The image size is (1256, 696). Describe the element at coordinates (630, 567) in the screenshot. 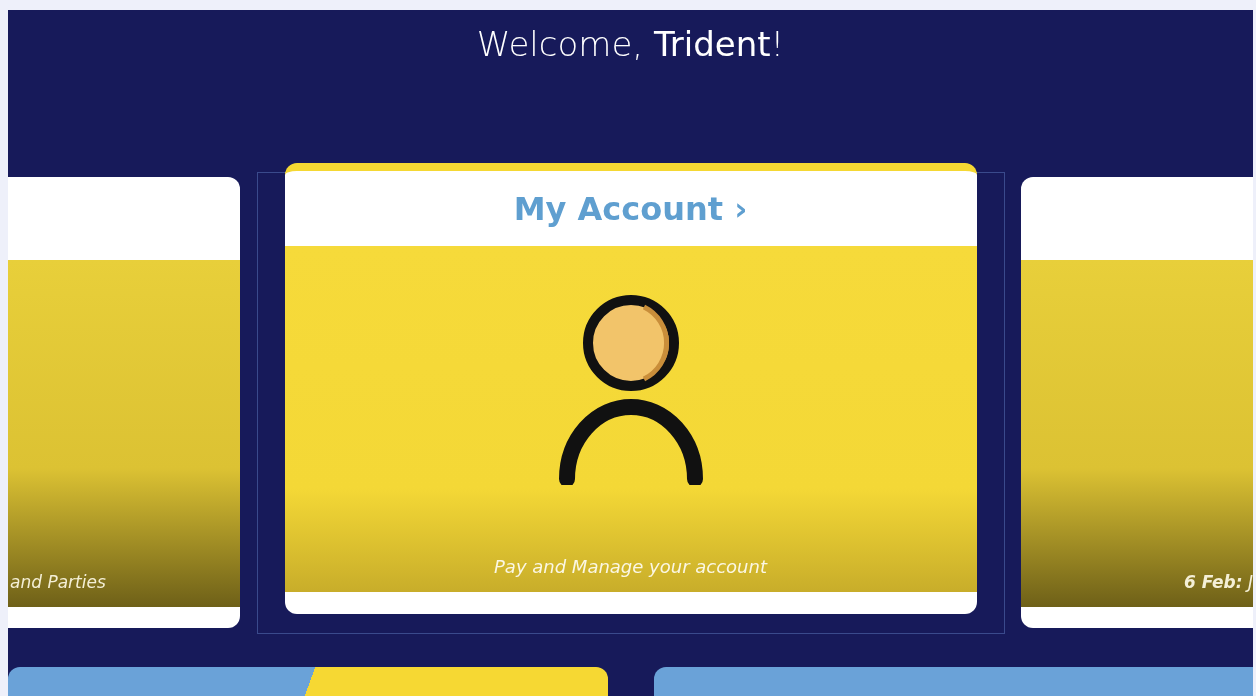

I see `card-caption: Pay and Manage your account` at that location.